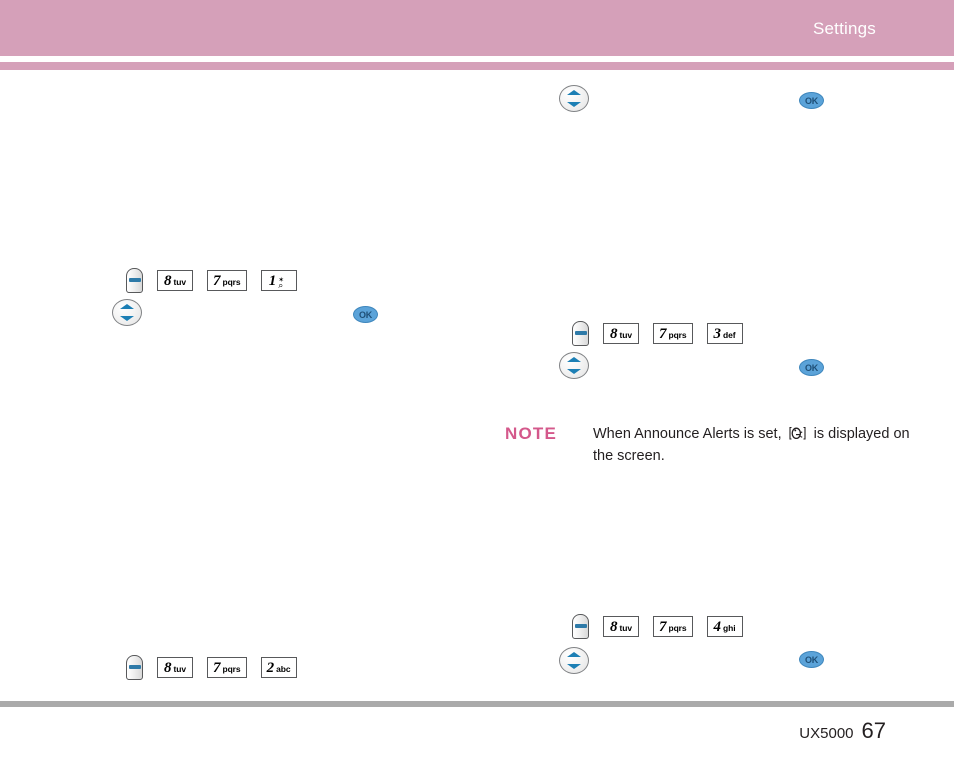  I want to click on key-sequence-right-bottom: 8 tuv 7 pqrs 4 ghi, so click(657, 626).